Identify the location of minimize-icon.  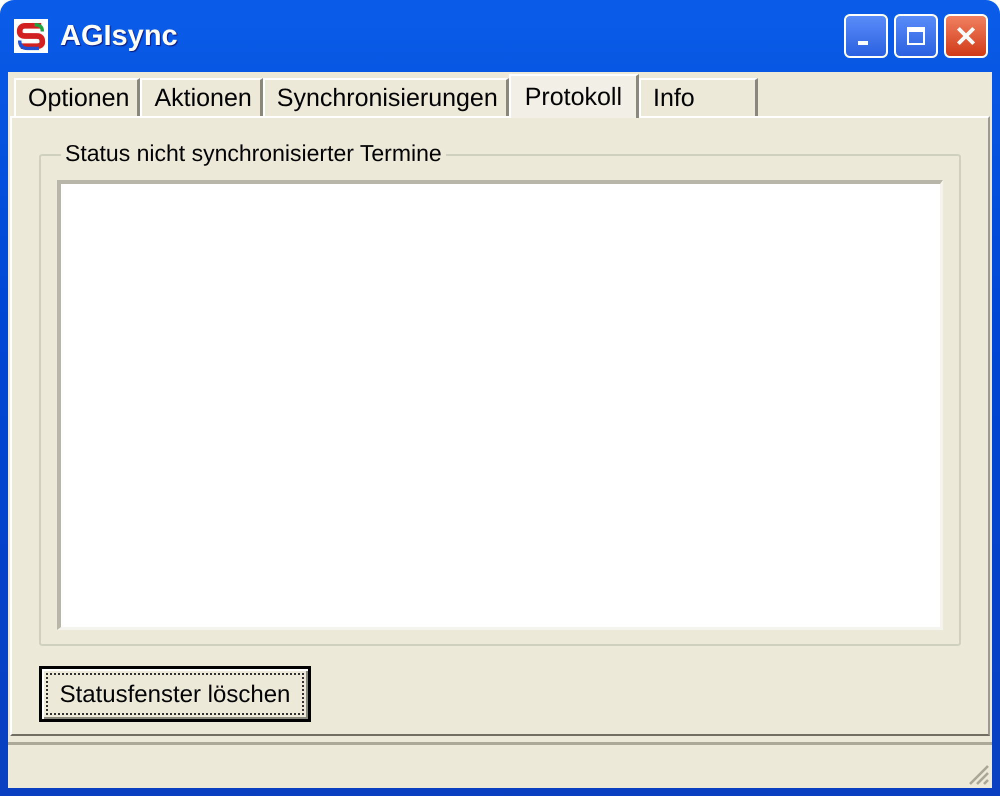
(863, 43).